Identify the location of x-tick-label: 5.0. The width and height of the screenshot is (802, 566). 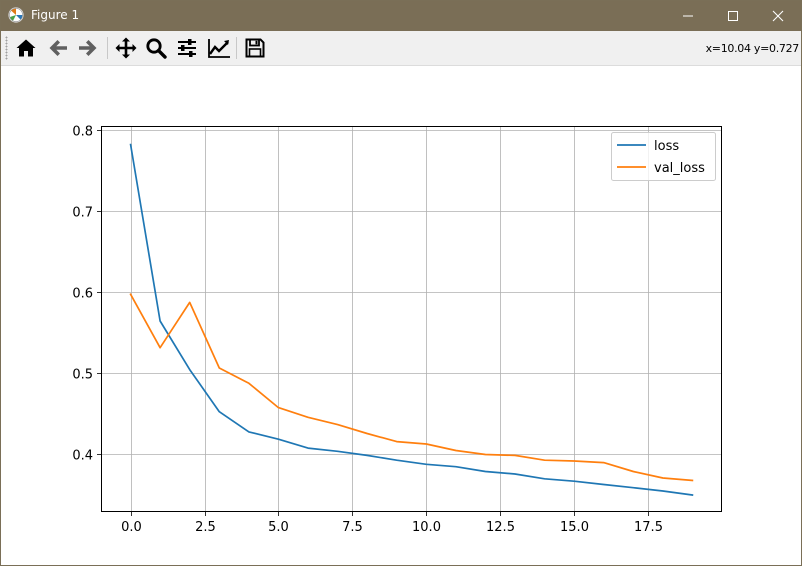
(278, 527).